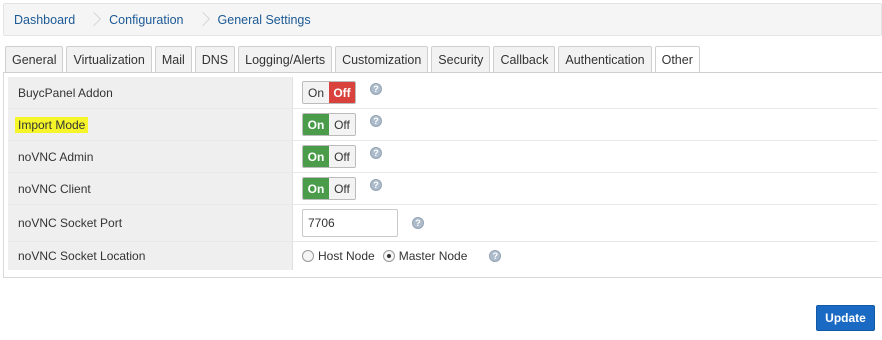  What do you see at coordinates (34, 59) in the screenshot?
I see `tab-general: General` at bounding box center [34, 59].